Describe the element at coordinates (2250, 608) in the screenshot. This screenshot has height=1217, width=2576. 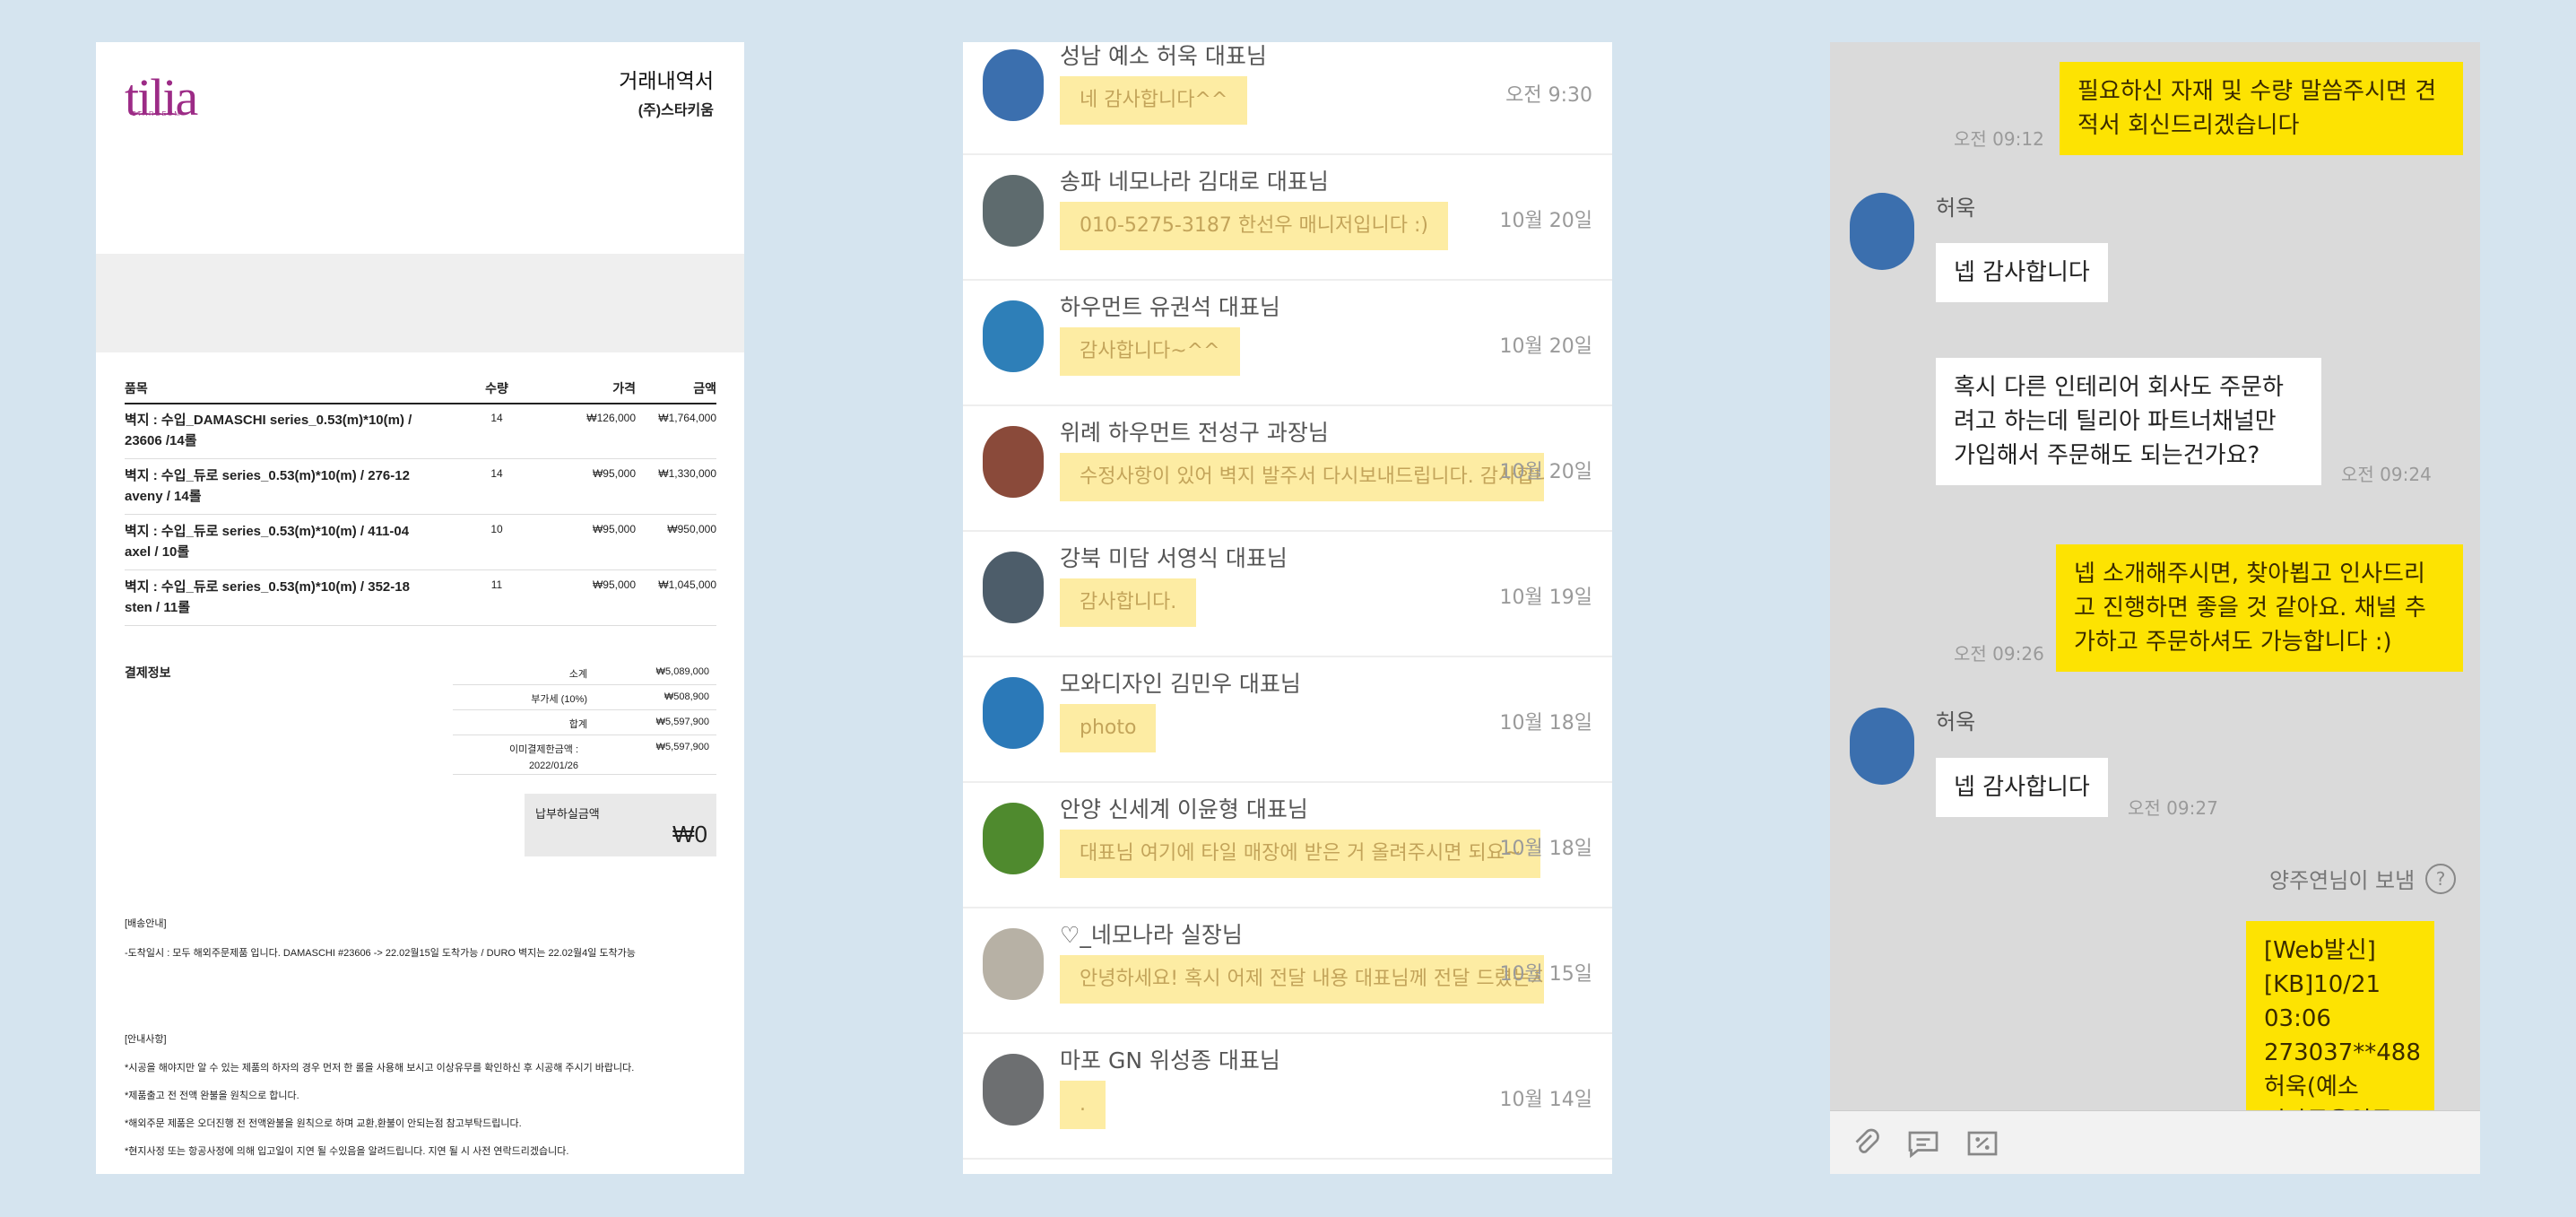
I see `message-line: 고 진행하면 좋을 것 같아요. 채널 추` at that location.